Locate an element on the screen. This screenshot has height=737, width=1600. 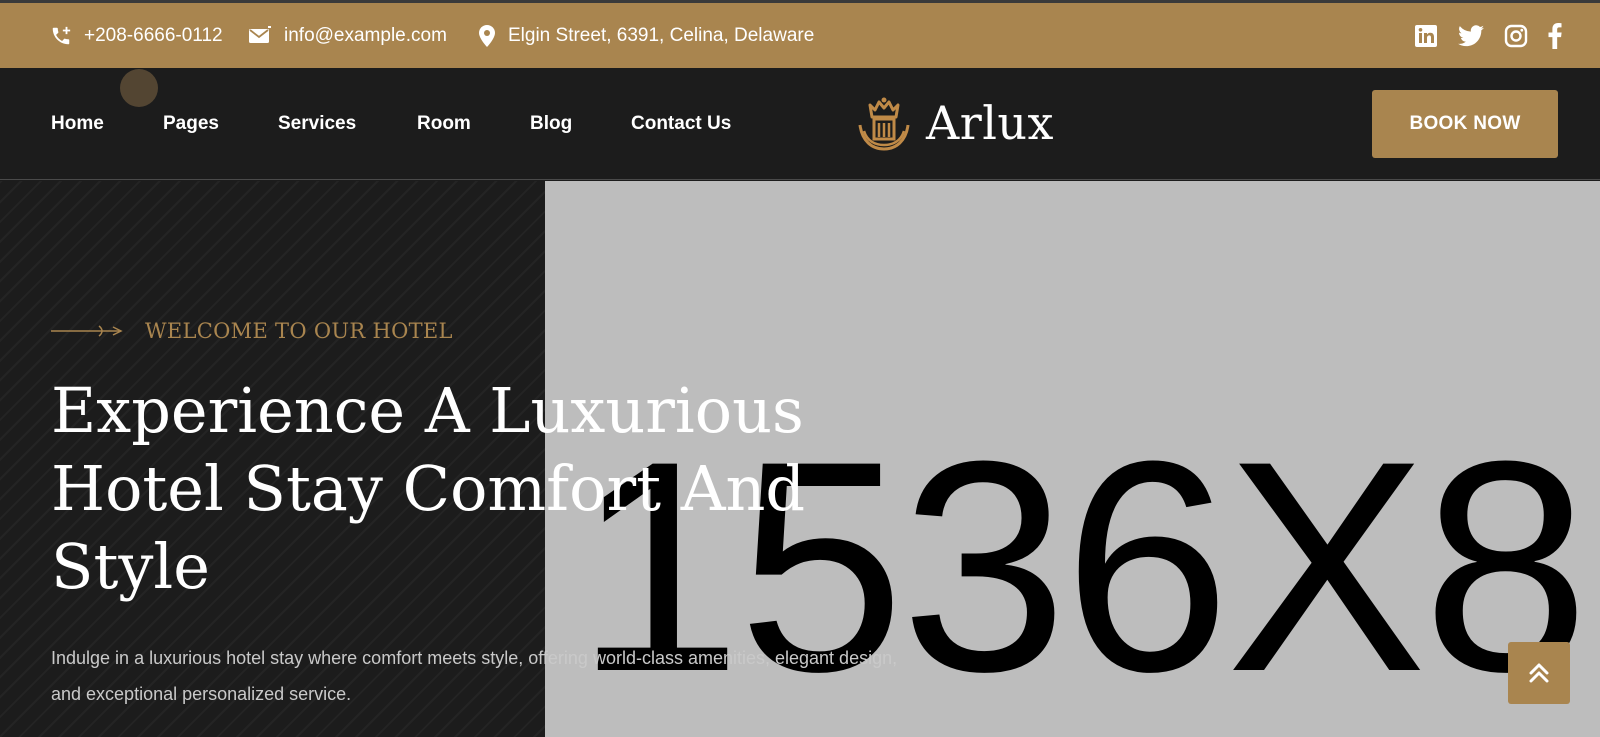
arrow-ornament-icon is located at coordinates (87, 331).